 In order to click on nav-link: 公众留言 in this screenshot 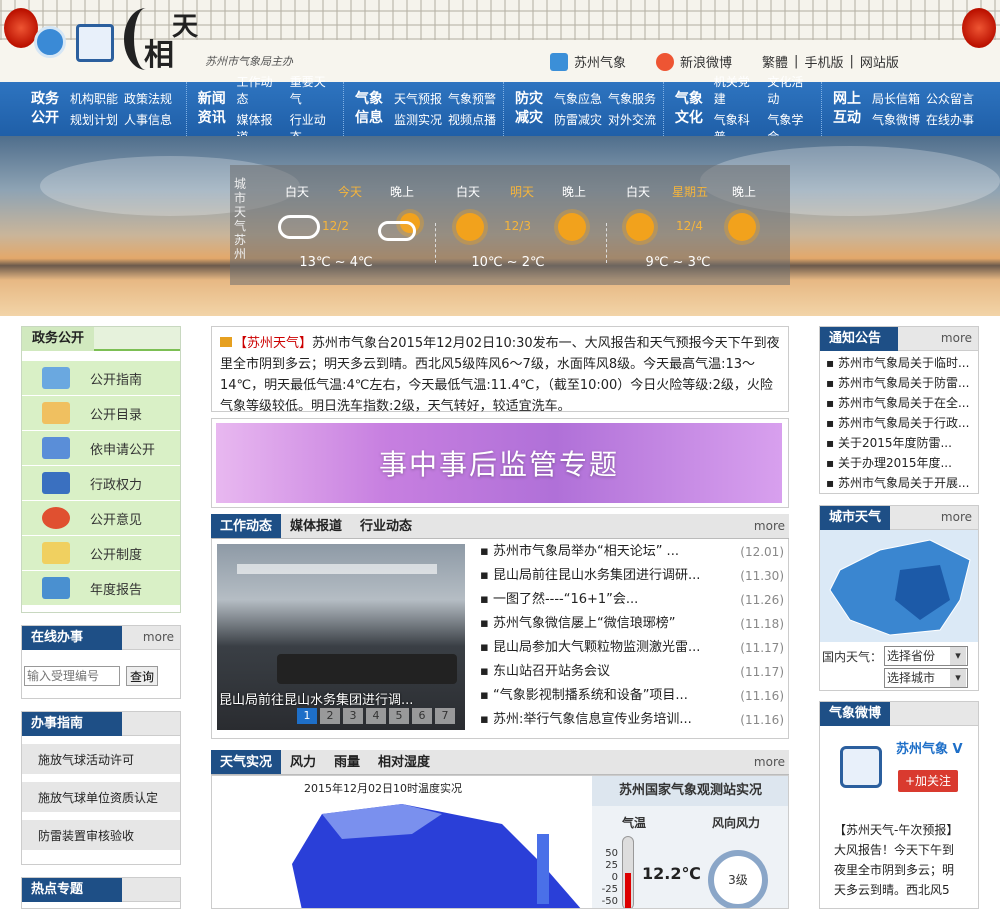, I will do `click(950, 98)`.